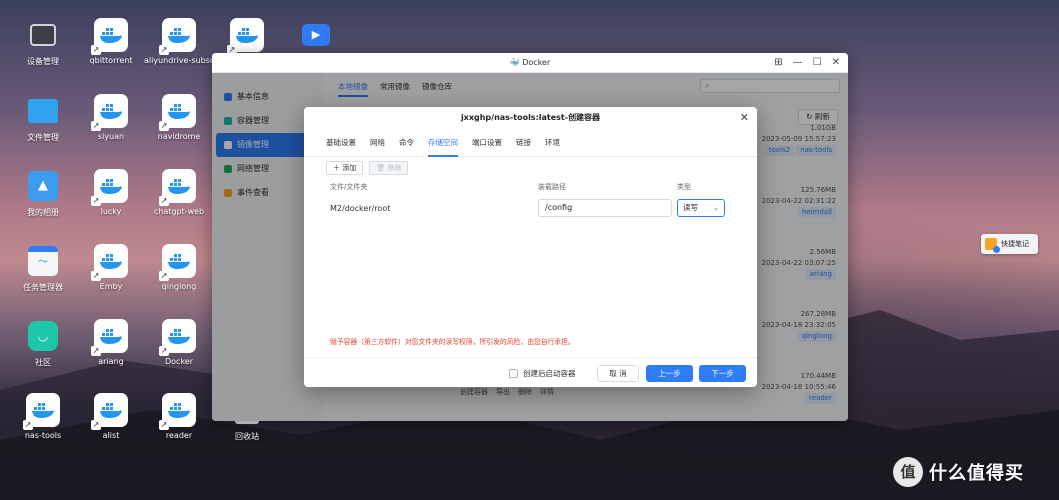 This screenshot has width=1059, height=500. Describe the element at coordinates (377, 147) in the screenshot. I see `tab-network: 网络` at that location.